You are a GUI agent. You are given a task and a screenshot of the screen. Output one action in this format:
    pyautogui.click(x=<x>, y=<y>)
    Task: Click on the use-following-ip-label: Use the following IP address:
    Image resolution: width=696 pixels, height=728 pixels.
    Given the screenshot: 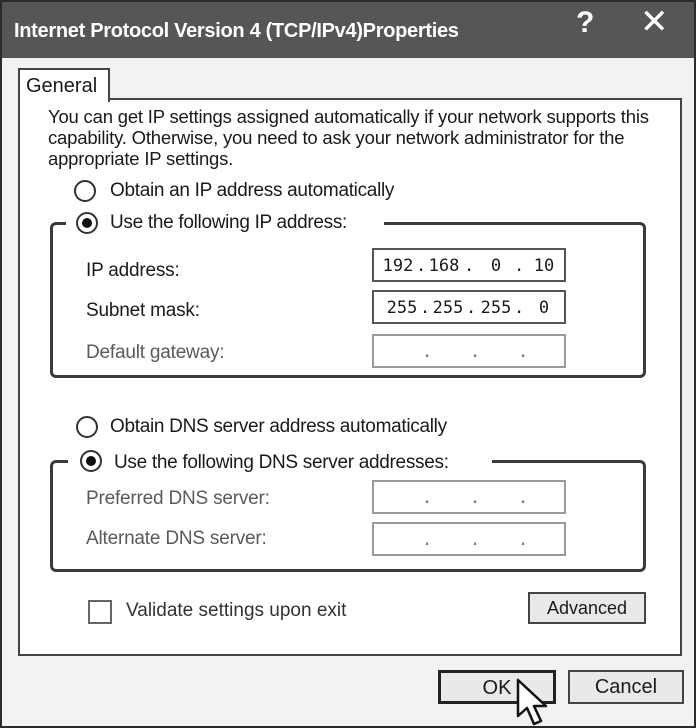 What is the action you would take?
    pyautogui.click(x=228, y=223)
    